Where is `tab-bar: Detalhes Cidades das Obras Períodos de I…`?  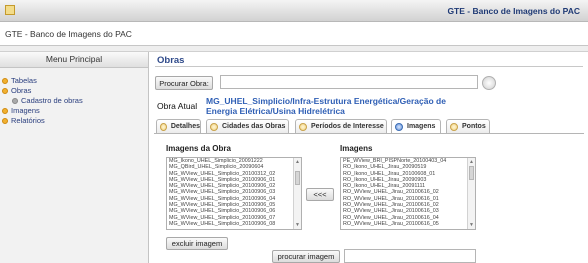
tab-bar: Detalhes Cidades das Obras Períodos de I… is located at coordinates (369, 126).